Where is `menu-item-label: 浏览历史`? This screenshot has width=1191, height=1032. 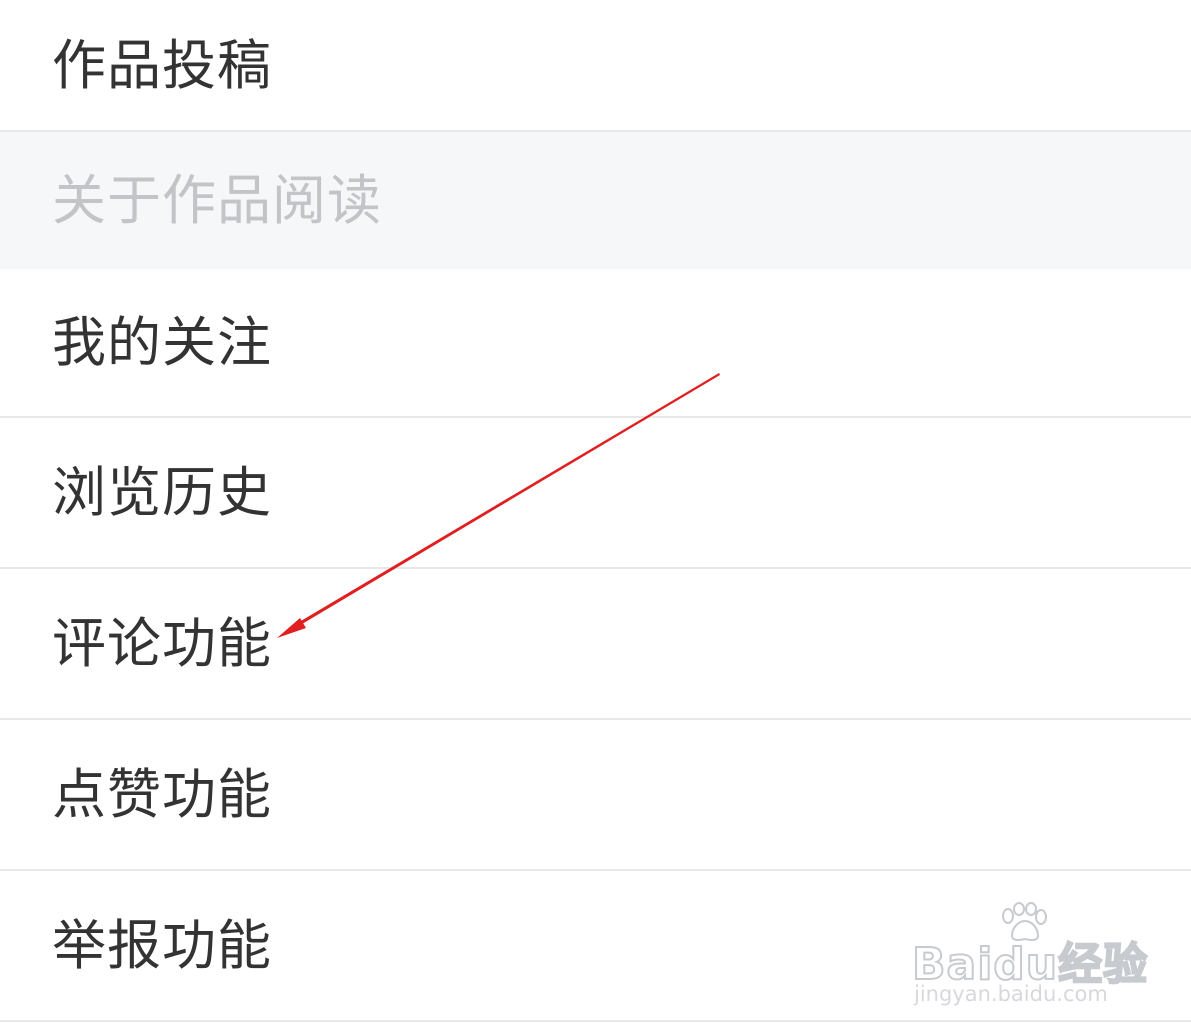 menu-item-label: 浏览历史 is located at coordinates (162, 492).